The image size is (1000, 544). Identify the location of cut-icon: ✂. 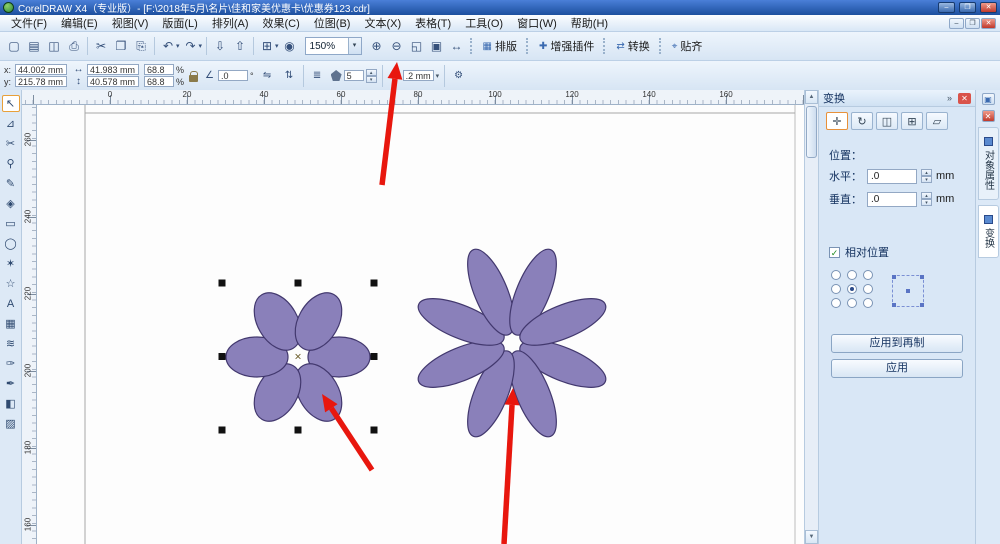
(101, 46).